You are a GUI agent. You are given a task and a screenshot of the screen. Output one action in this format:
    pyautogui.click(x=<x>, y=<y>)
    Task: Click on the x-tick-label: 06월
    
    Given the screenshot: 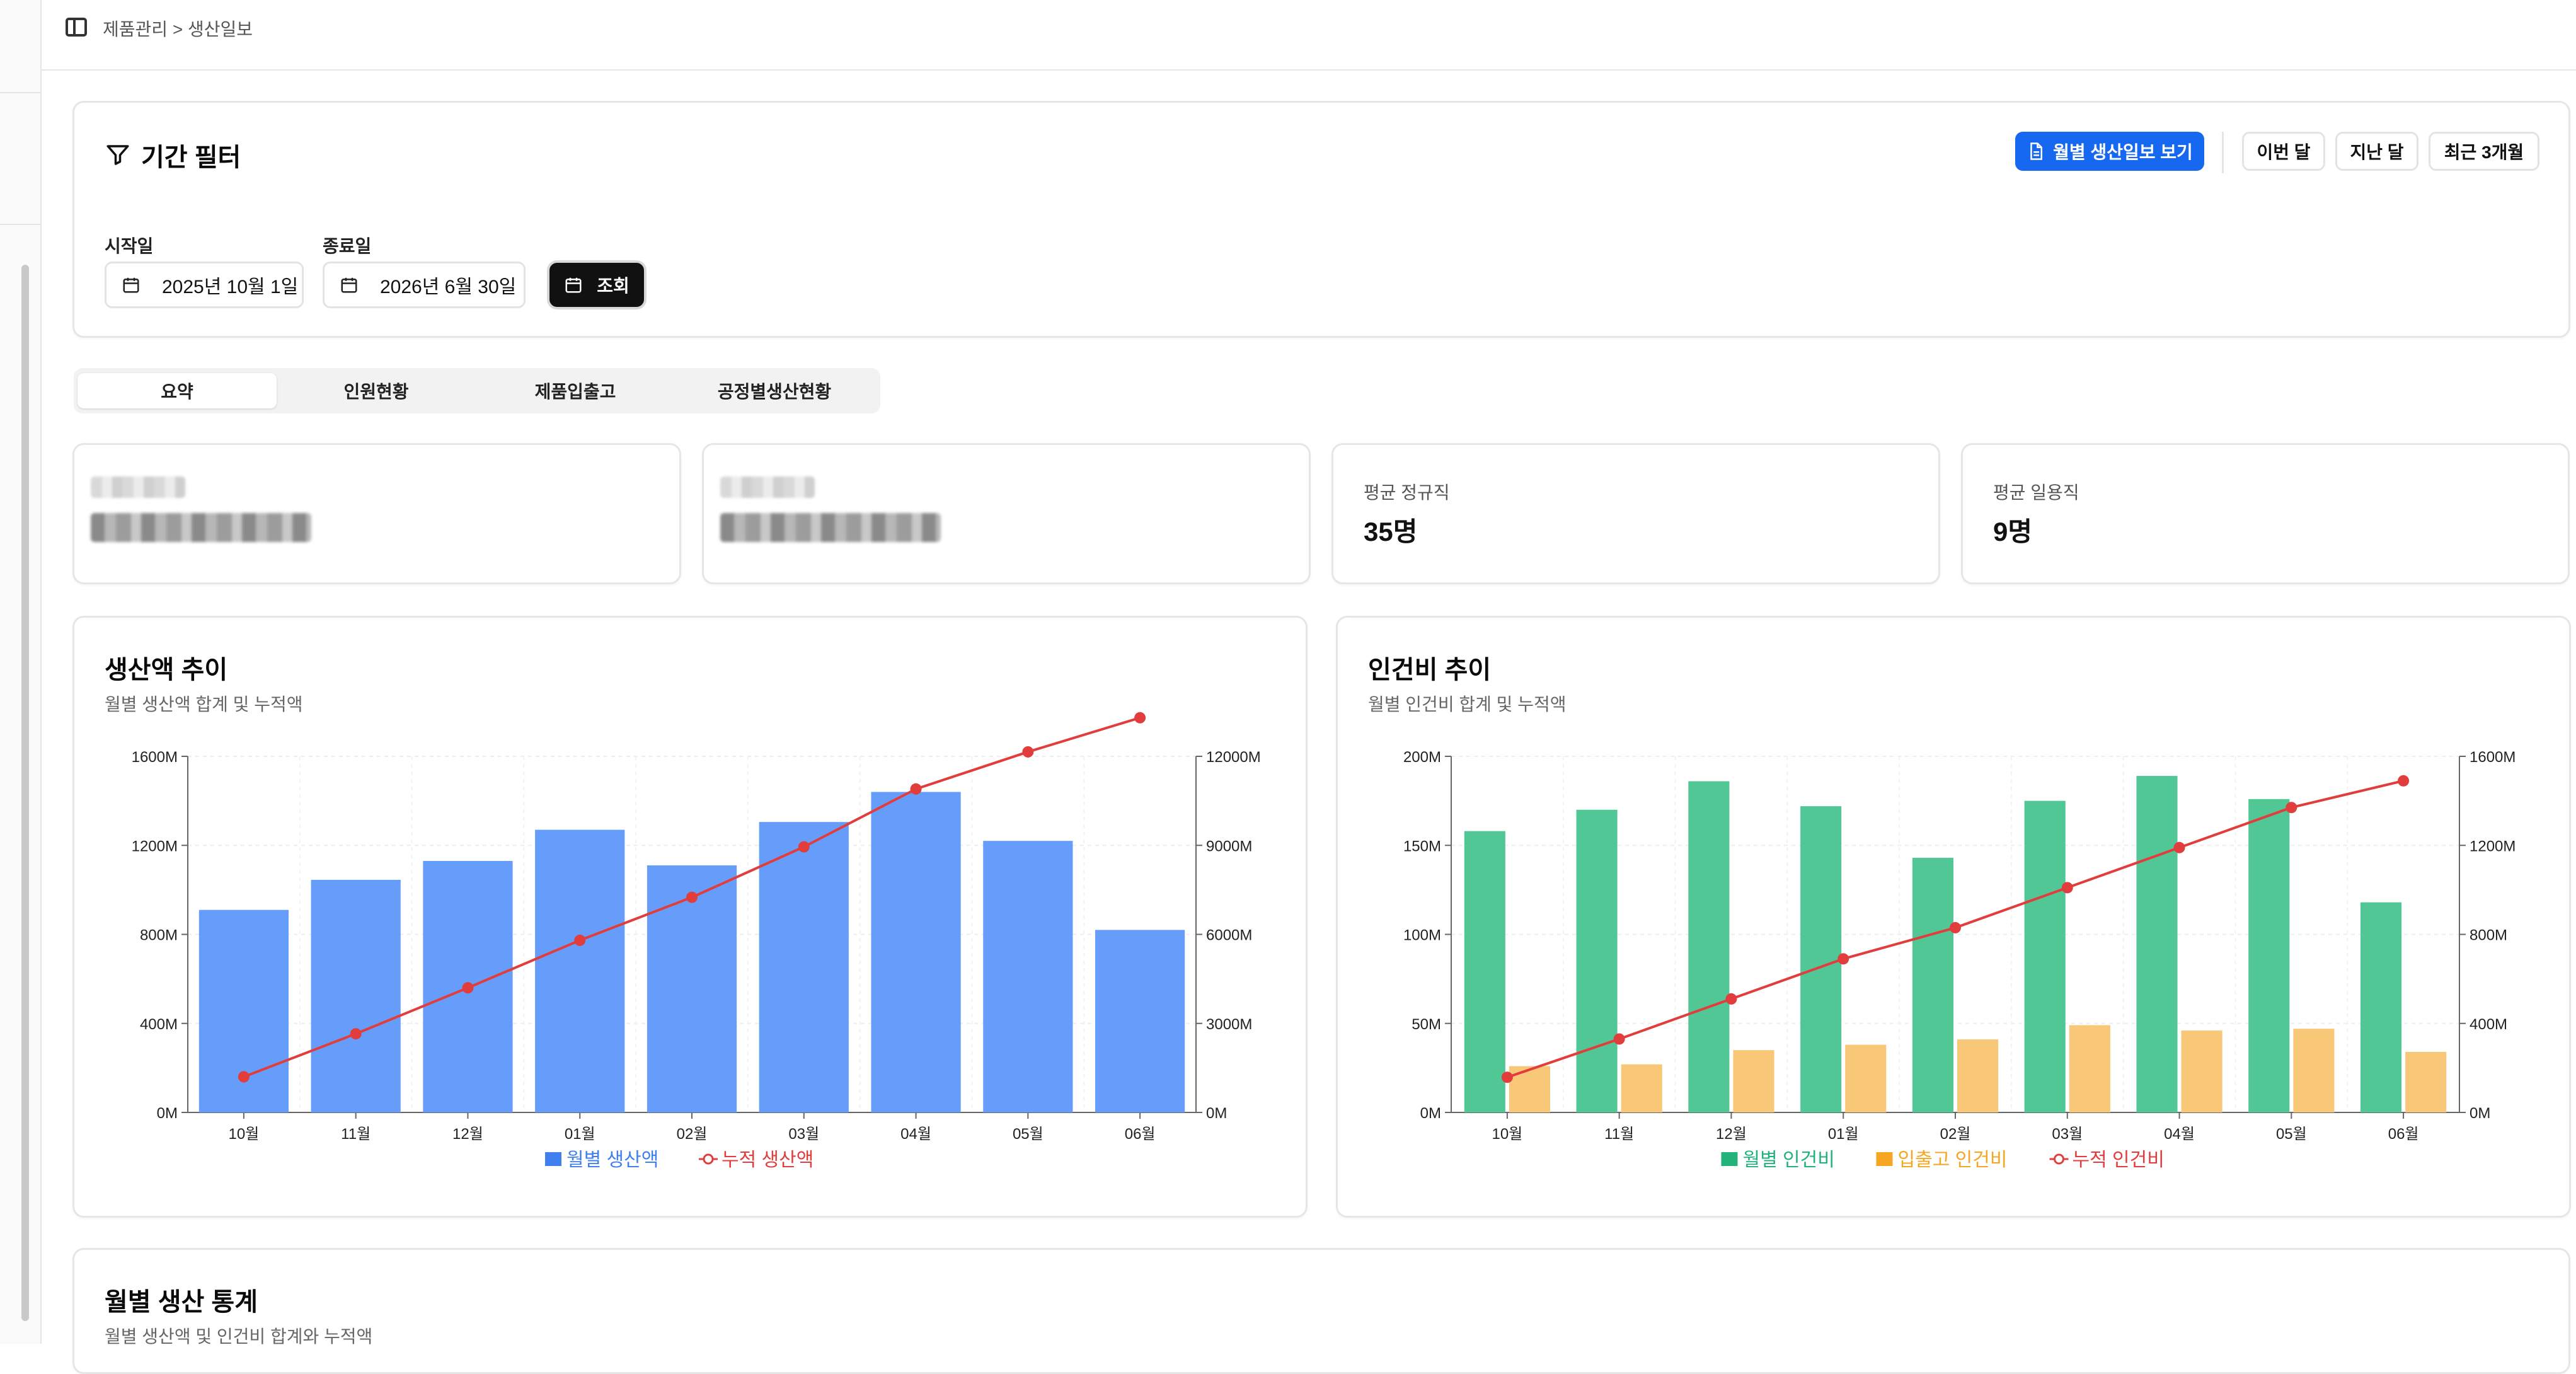 What is the action you would take?
    pyautogui.click(x=1140, y=1134)
    